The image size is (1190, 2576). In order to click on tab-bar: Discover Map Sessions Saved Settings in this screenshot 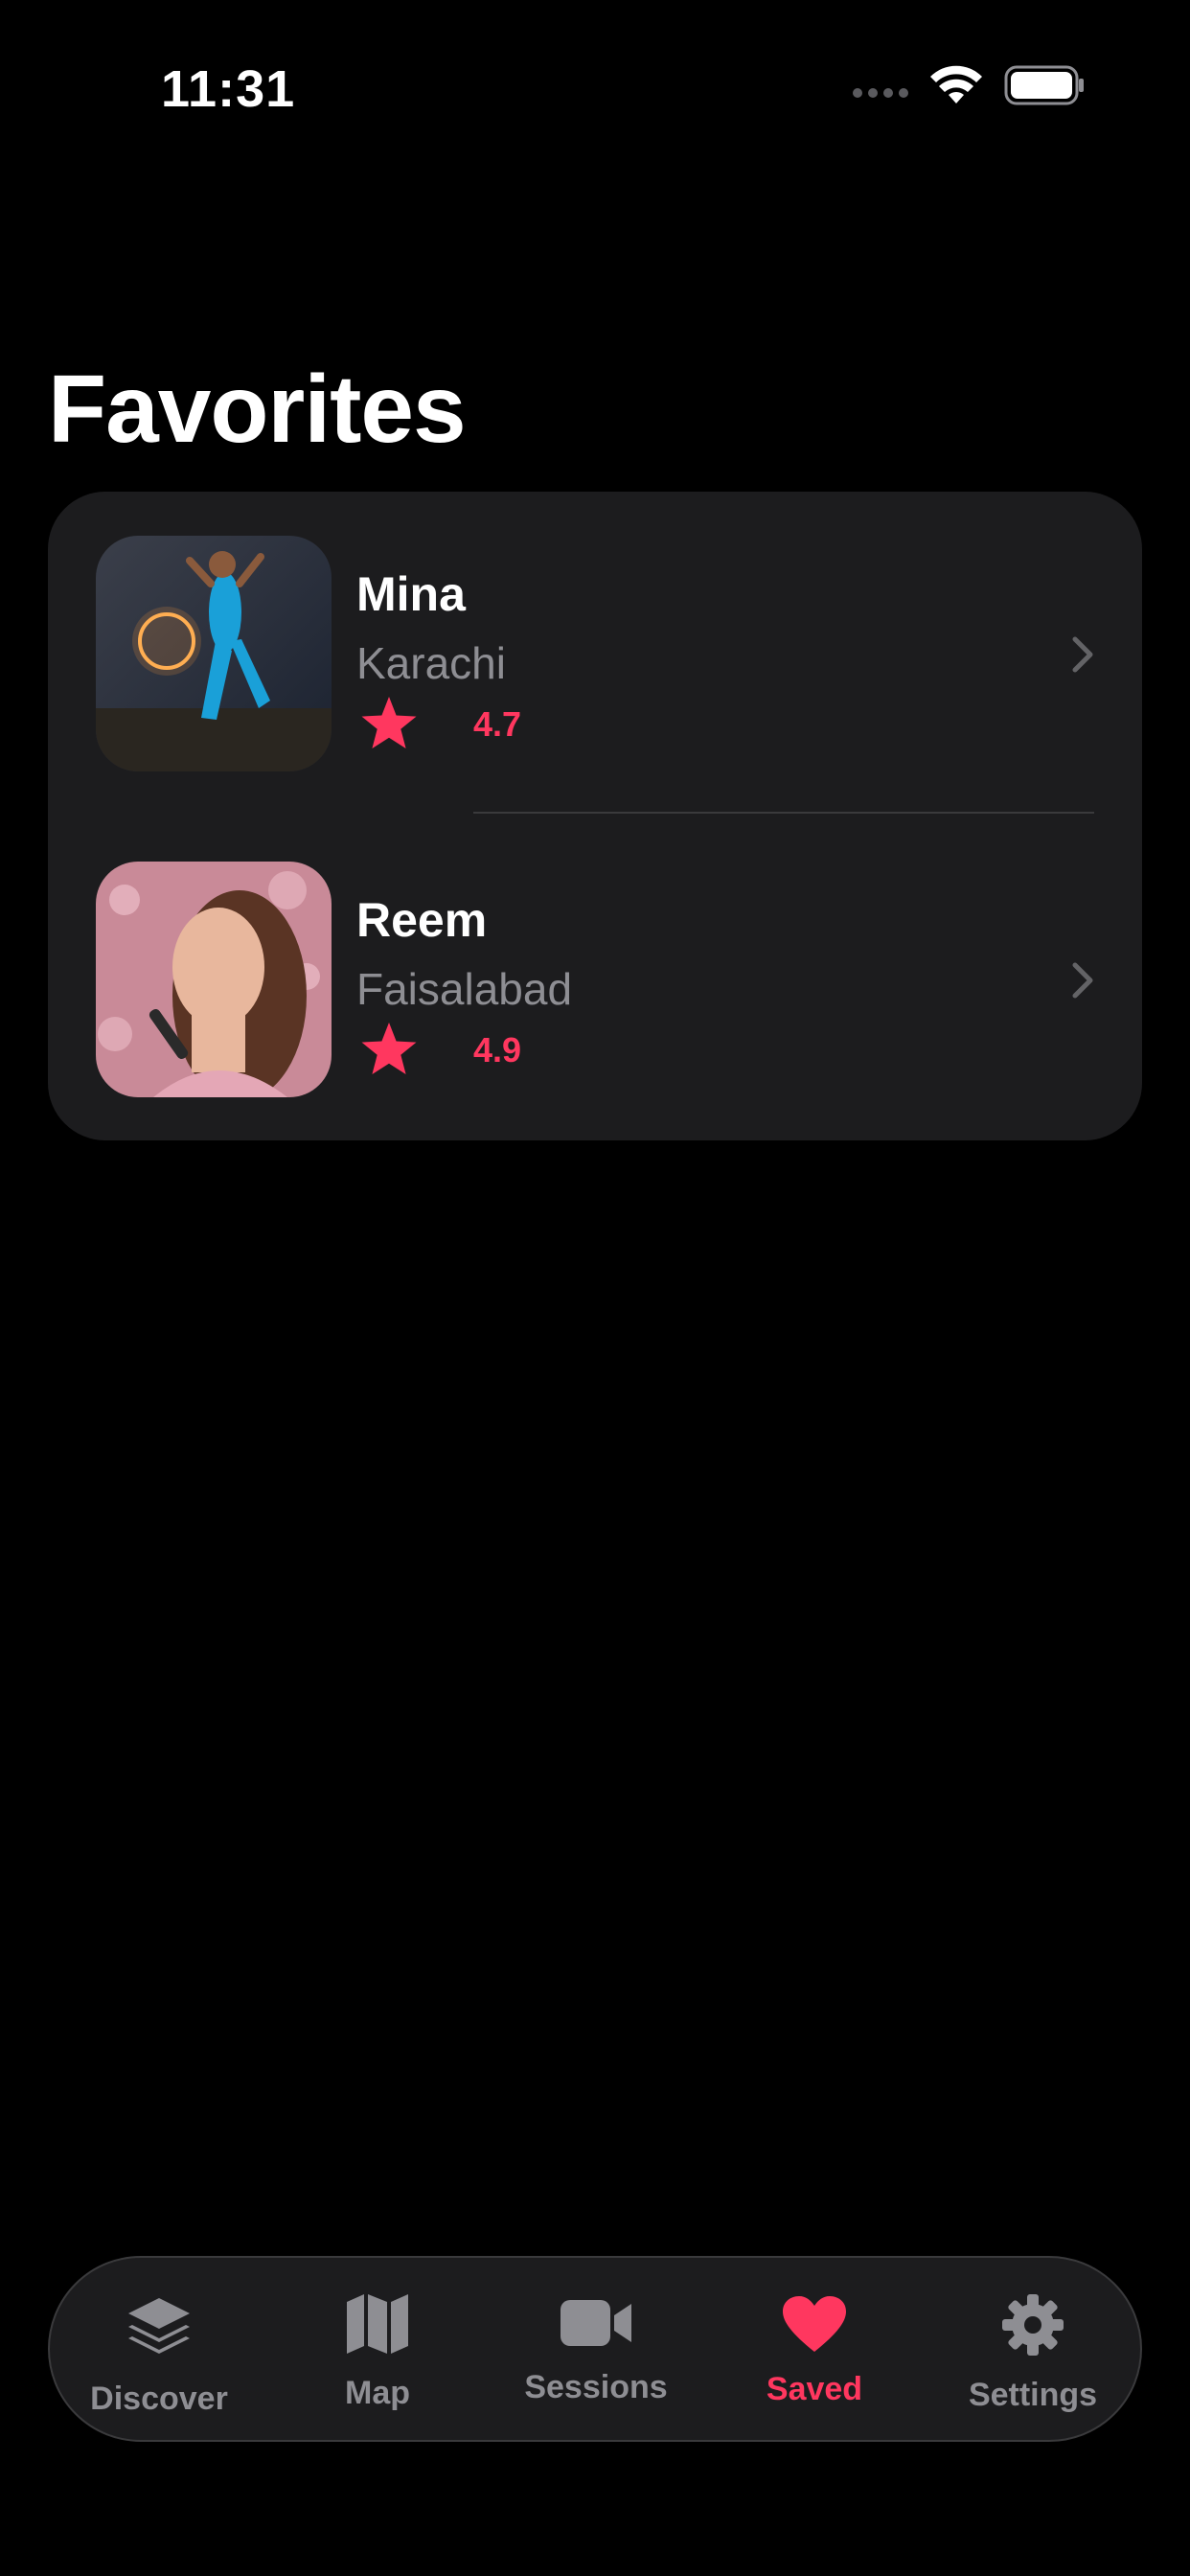, I will do `click(595, 2349)`.